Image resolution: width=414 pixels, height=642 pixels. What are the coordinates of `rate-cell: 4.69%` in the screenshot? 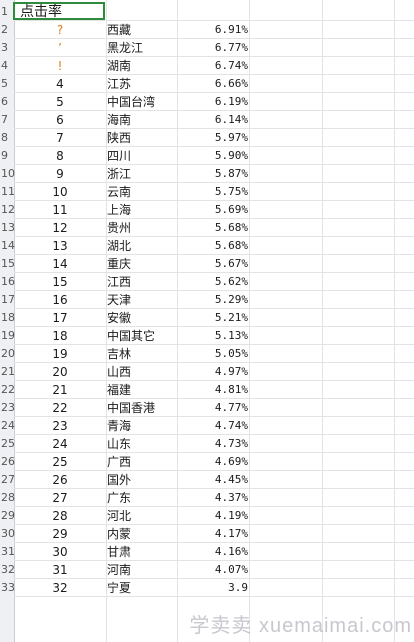 It's located at (213, 462).